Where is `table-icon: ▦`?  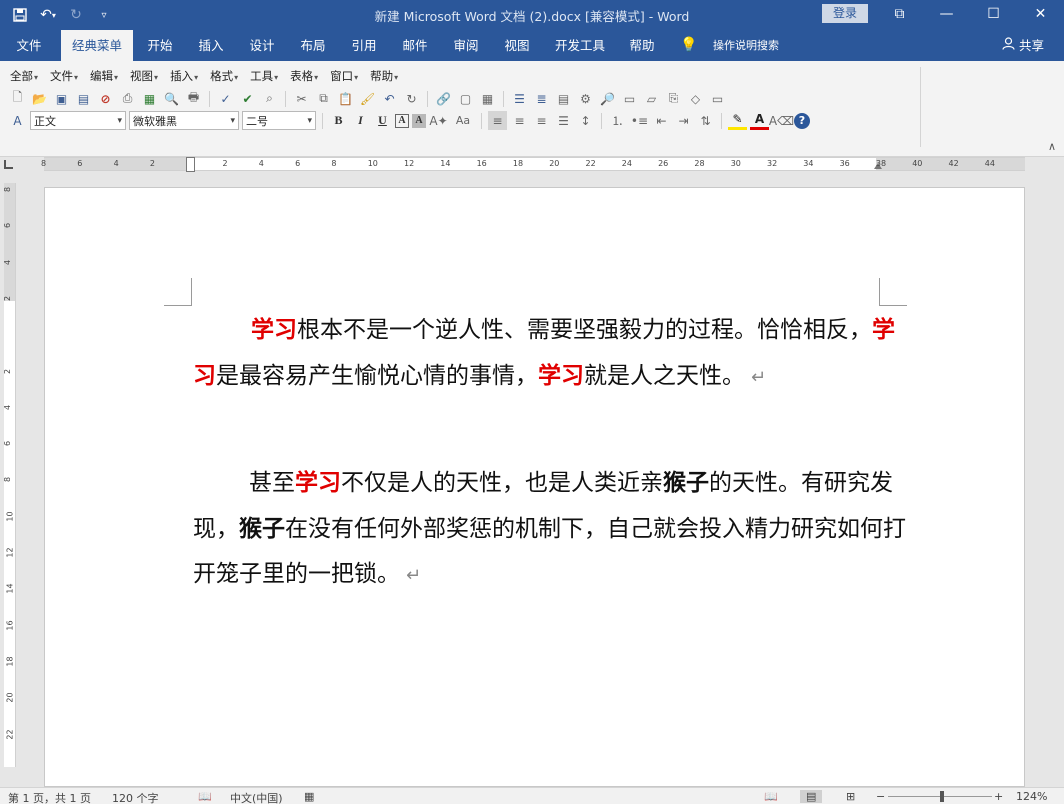 table-icon: ▦ is located at coordinates (487, 98).